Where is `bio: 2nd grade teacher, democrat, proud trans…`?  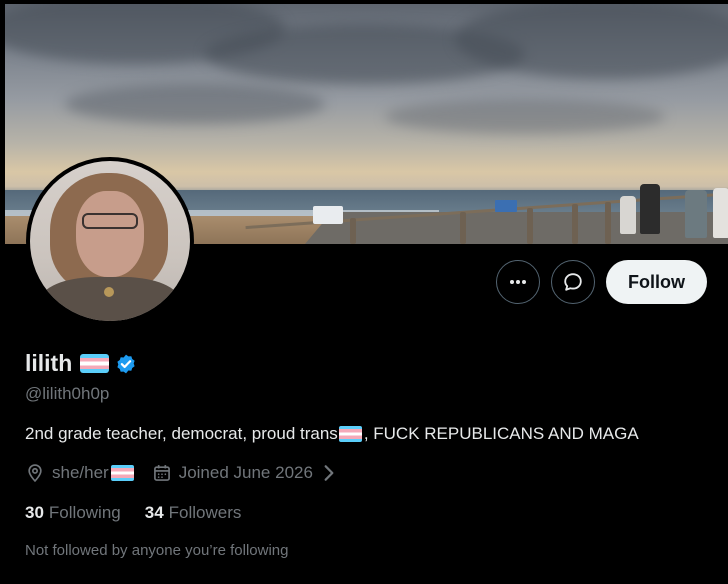 bio: 2nd grade teacher, democrat, proud trans… is located at coordinates (332, 434).